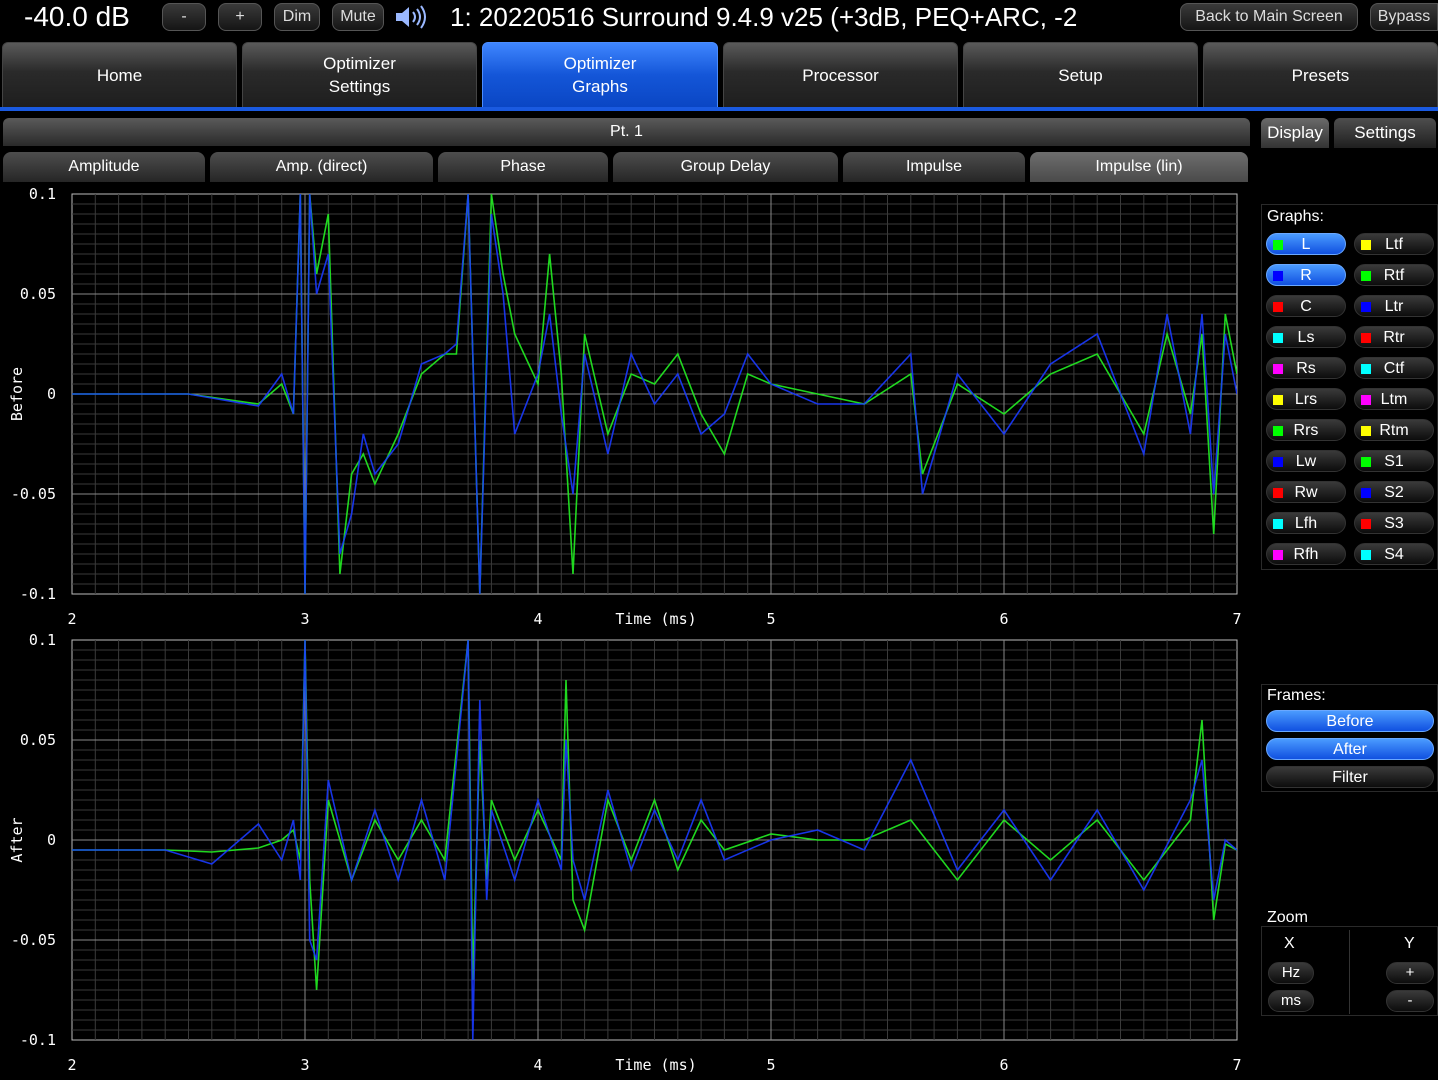  I want to click on channel-button-rfh: Rfh, so click(1306, 554).